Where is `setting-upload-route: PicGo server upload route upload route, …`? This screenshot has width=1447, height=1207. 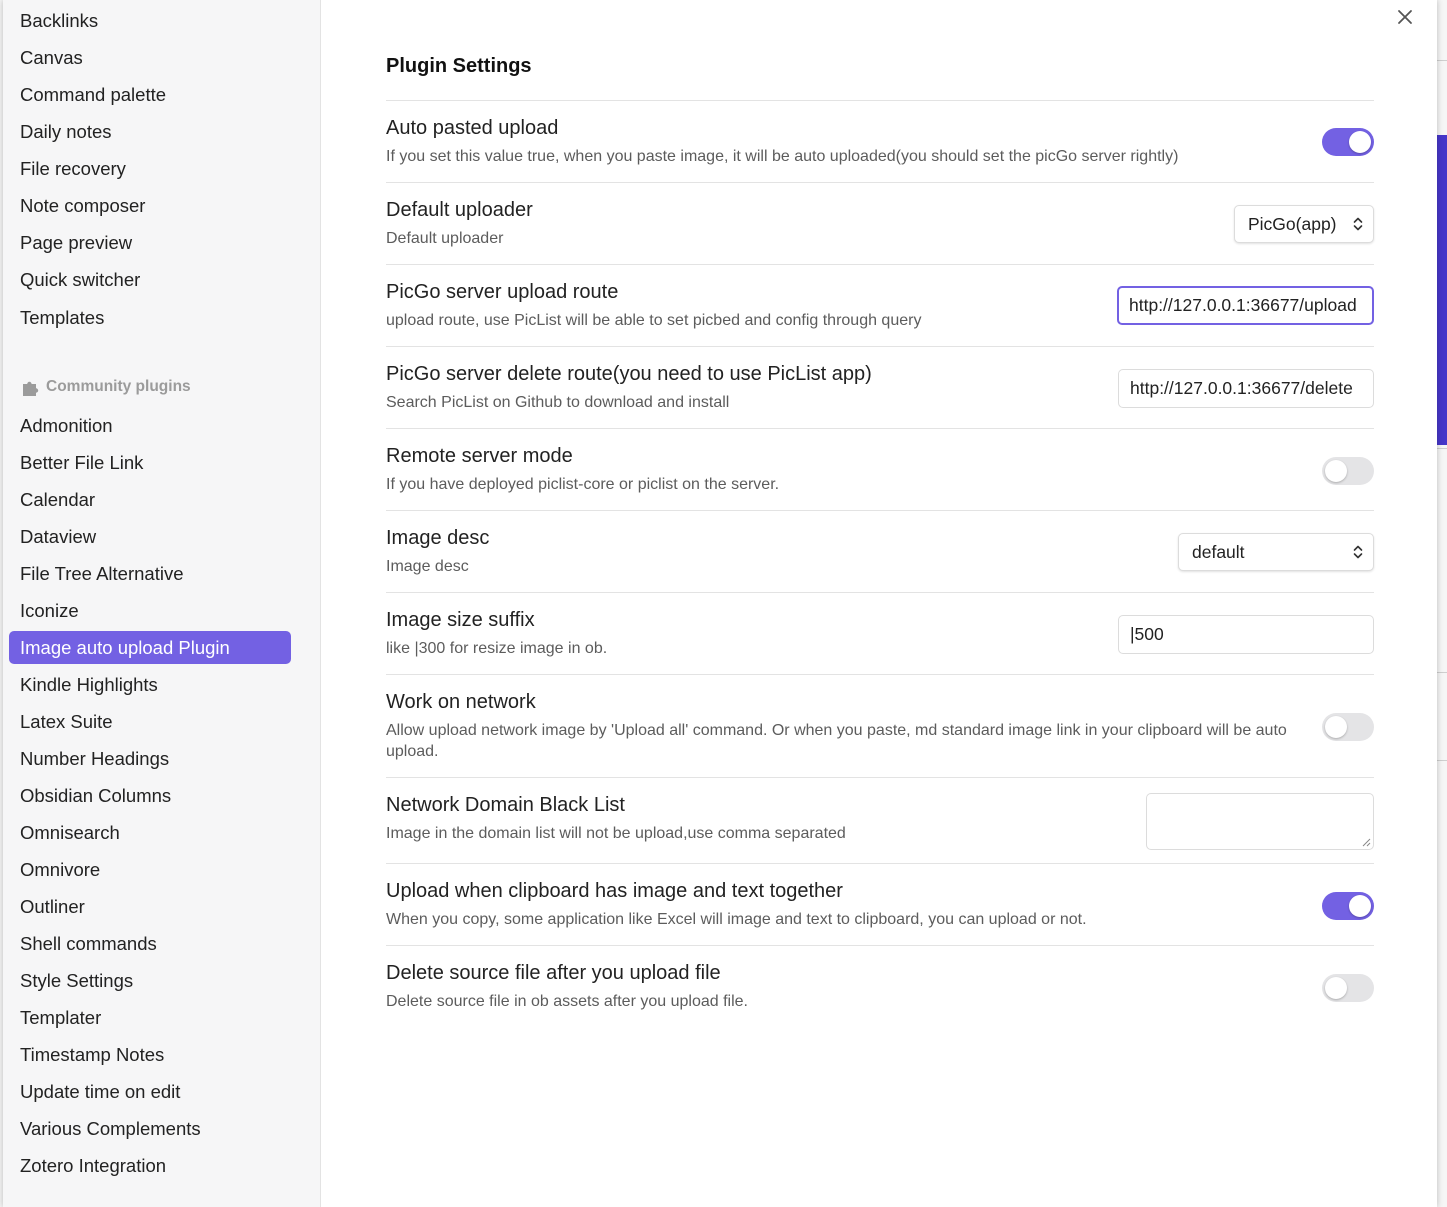
setting-upload-route: PicGo server upload route upload route, … is located at coordinates (880, 305).